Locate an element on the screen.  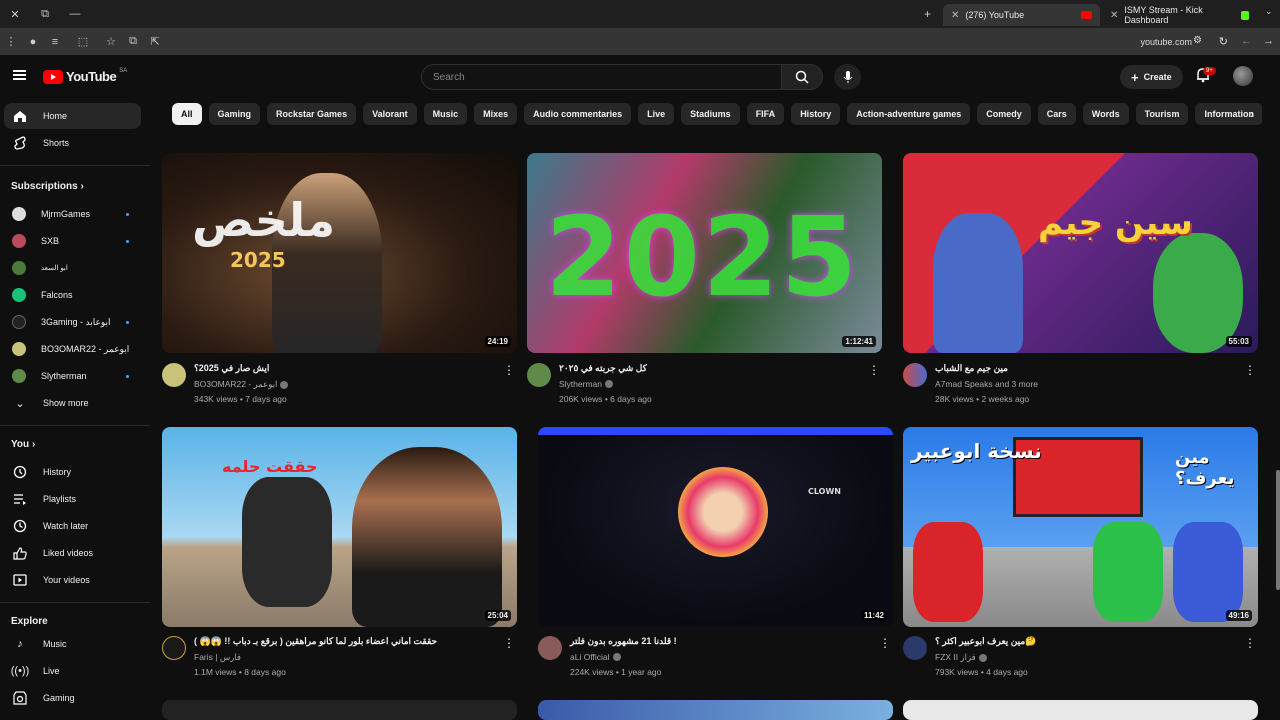
sidebar-item-liked-videos: Liked videos is located at coordinates (72, 553).